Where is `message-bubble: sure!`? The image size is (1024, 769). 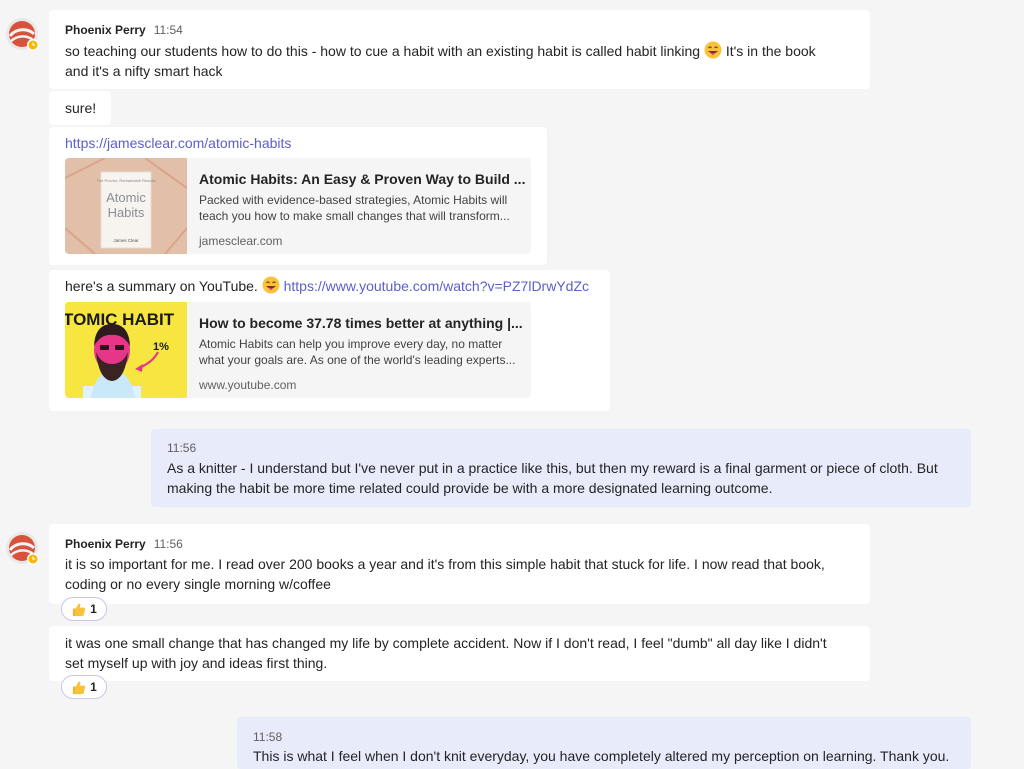
message-bubble: sure! is located at coordinates (80, 108).